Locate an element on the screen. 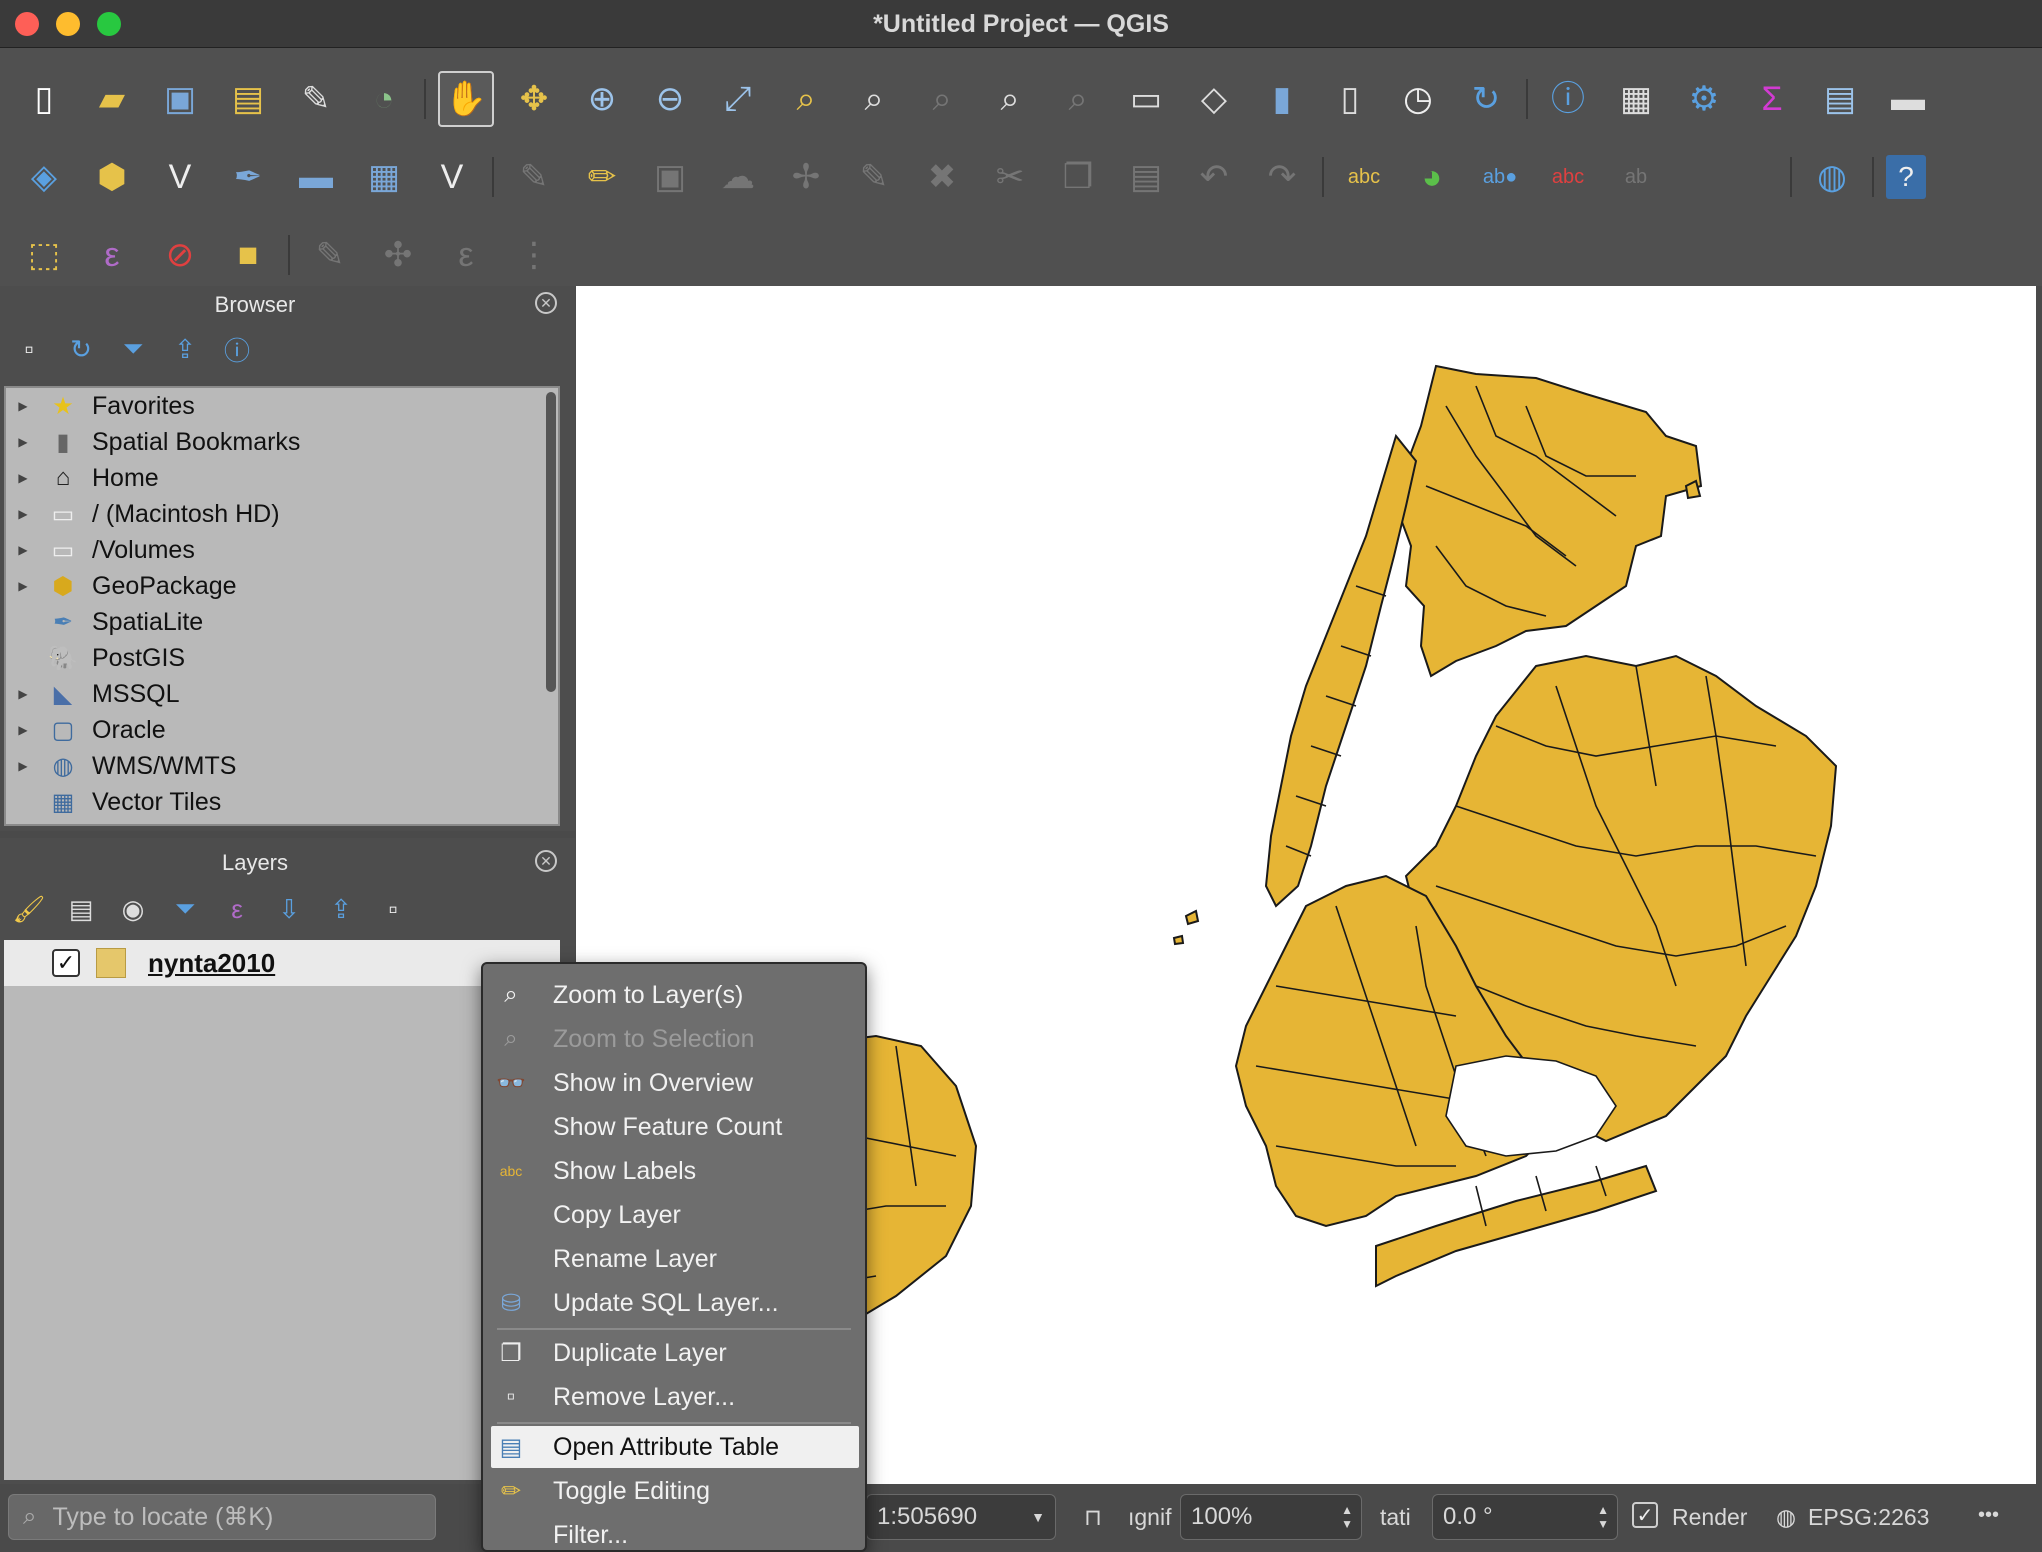 The image size is (2042, 1552). layer-name: nynta2010 is located at coordinates (211, 963).